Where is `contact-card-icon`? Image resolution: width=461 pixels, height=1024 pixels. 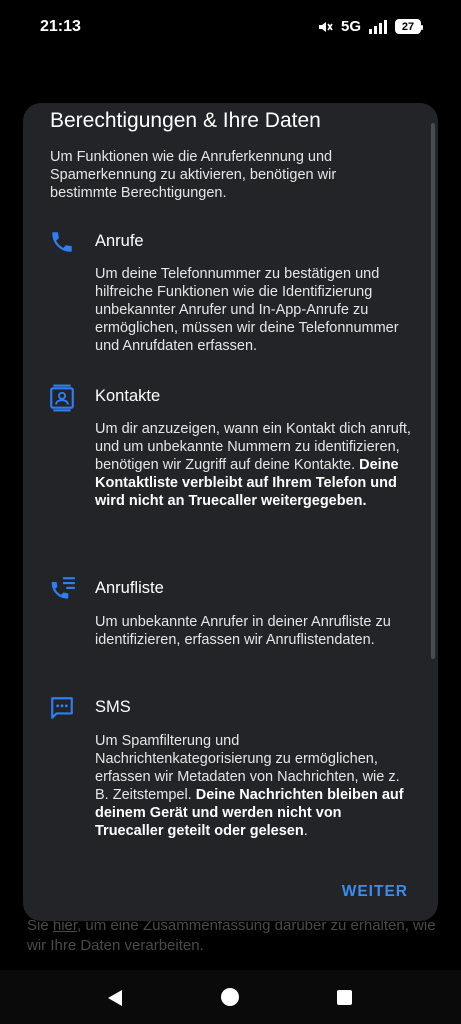
contact-card-icon is located at coordinates (63, 398).